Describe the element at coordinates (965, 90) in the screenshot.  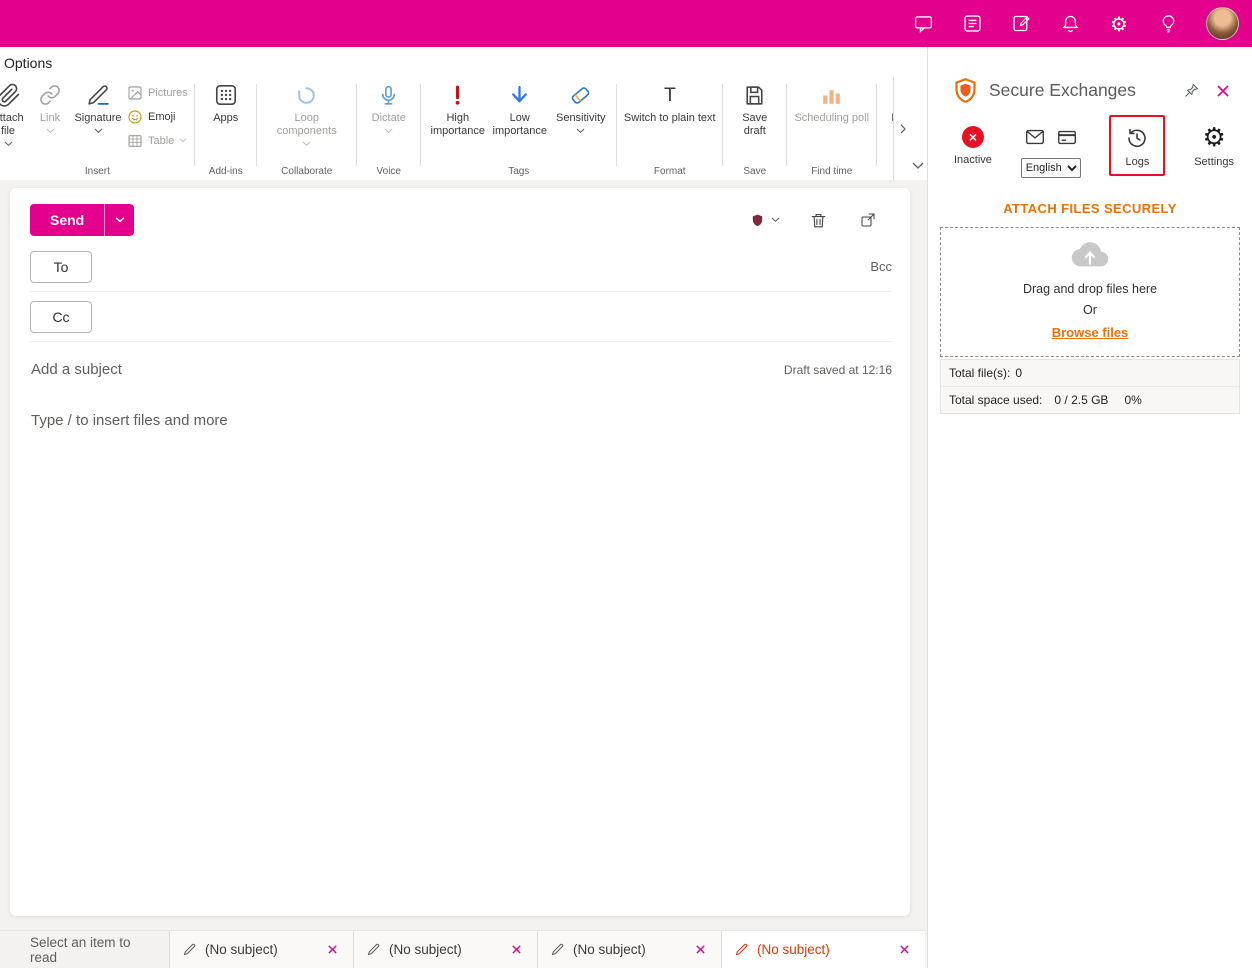
I see `shield-logo-icon` at that location.